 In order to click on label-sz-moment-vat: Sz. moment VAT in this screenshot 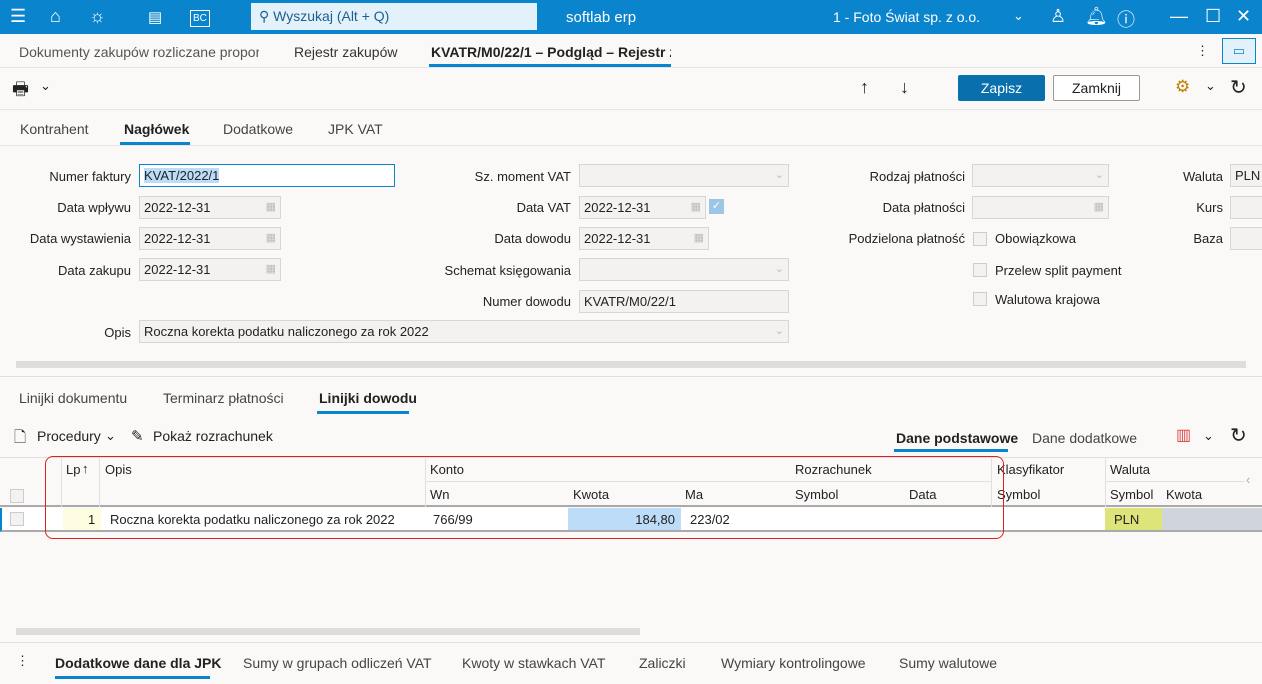, I will do `click(522, 176)`.